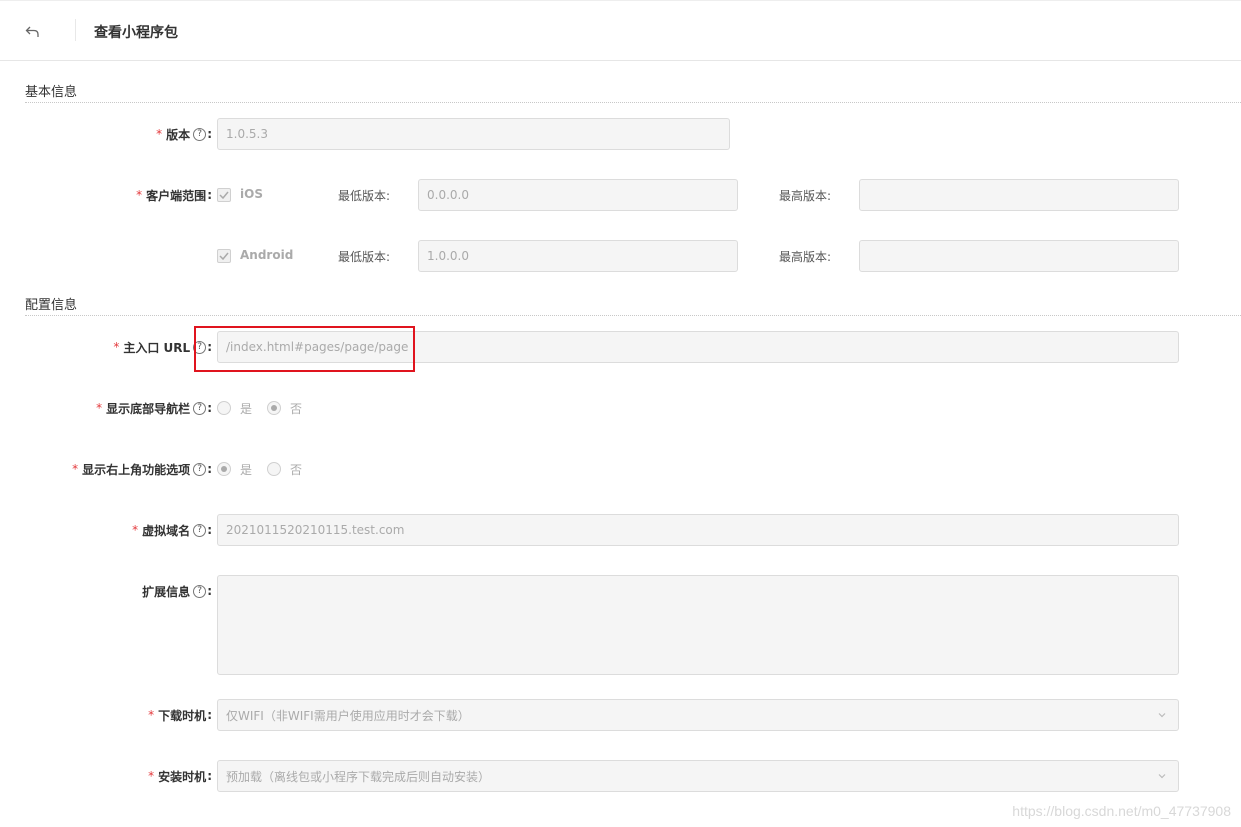 This screenshot has height=827, width=1241. What do you see at coordinates (154, 408) in the screenshot?
I see `bottom-nav-label: * 显示底部导航栏 ? :` at bounding box center [154, 408].